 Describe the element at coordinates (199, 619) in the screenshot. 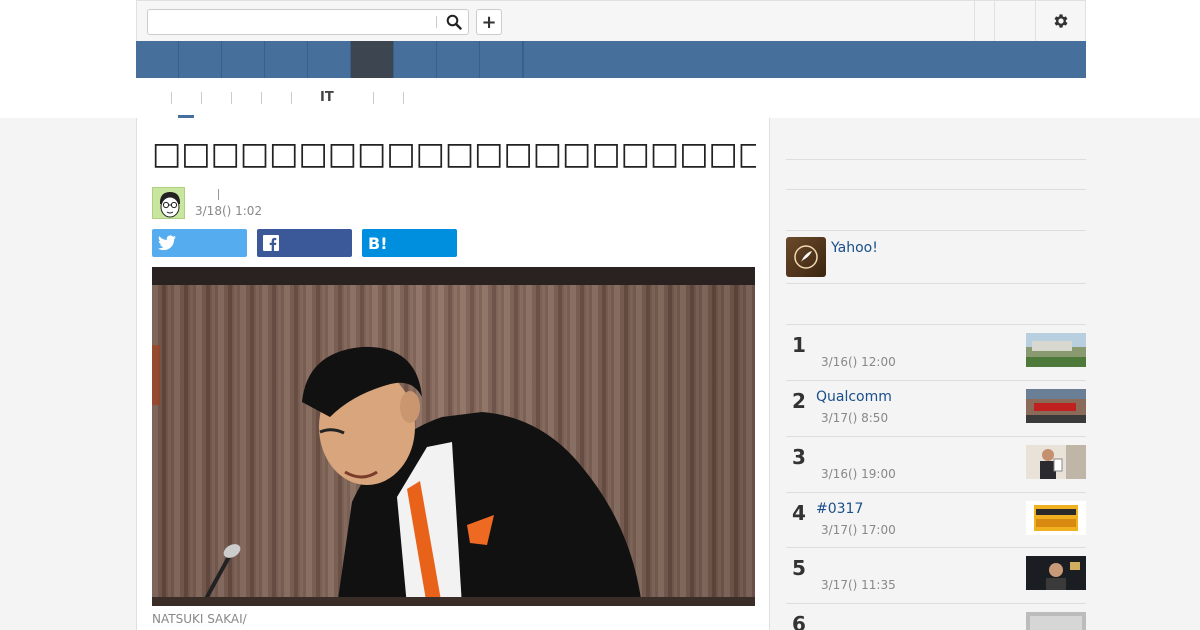

I see `photo-caption: NATSUKI SAKAI/` at that location.